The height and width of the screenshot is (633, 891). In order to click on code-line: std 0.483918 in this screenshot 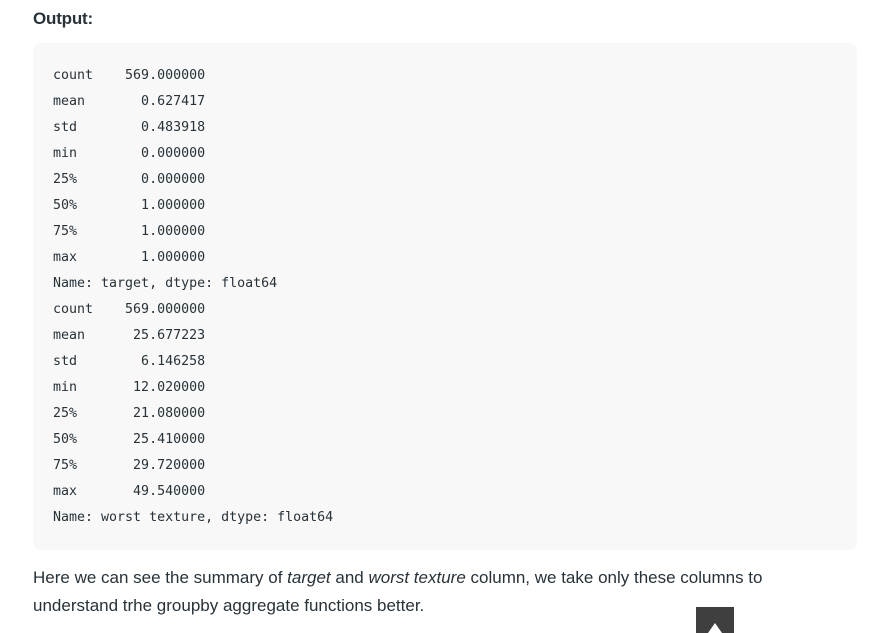, I will do `click(129, 127)`.